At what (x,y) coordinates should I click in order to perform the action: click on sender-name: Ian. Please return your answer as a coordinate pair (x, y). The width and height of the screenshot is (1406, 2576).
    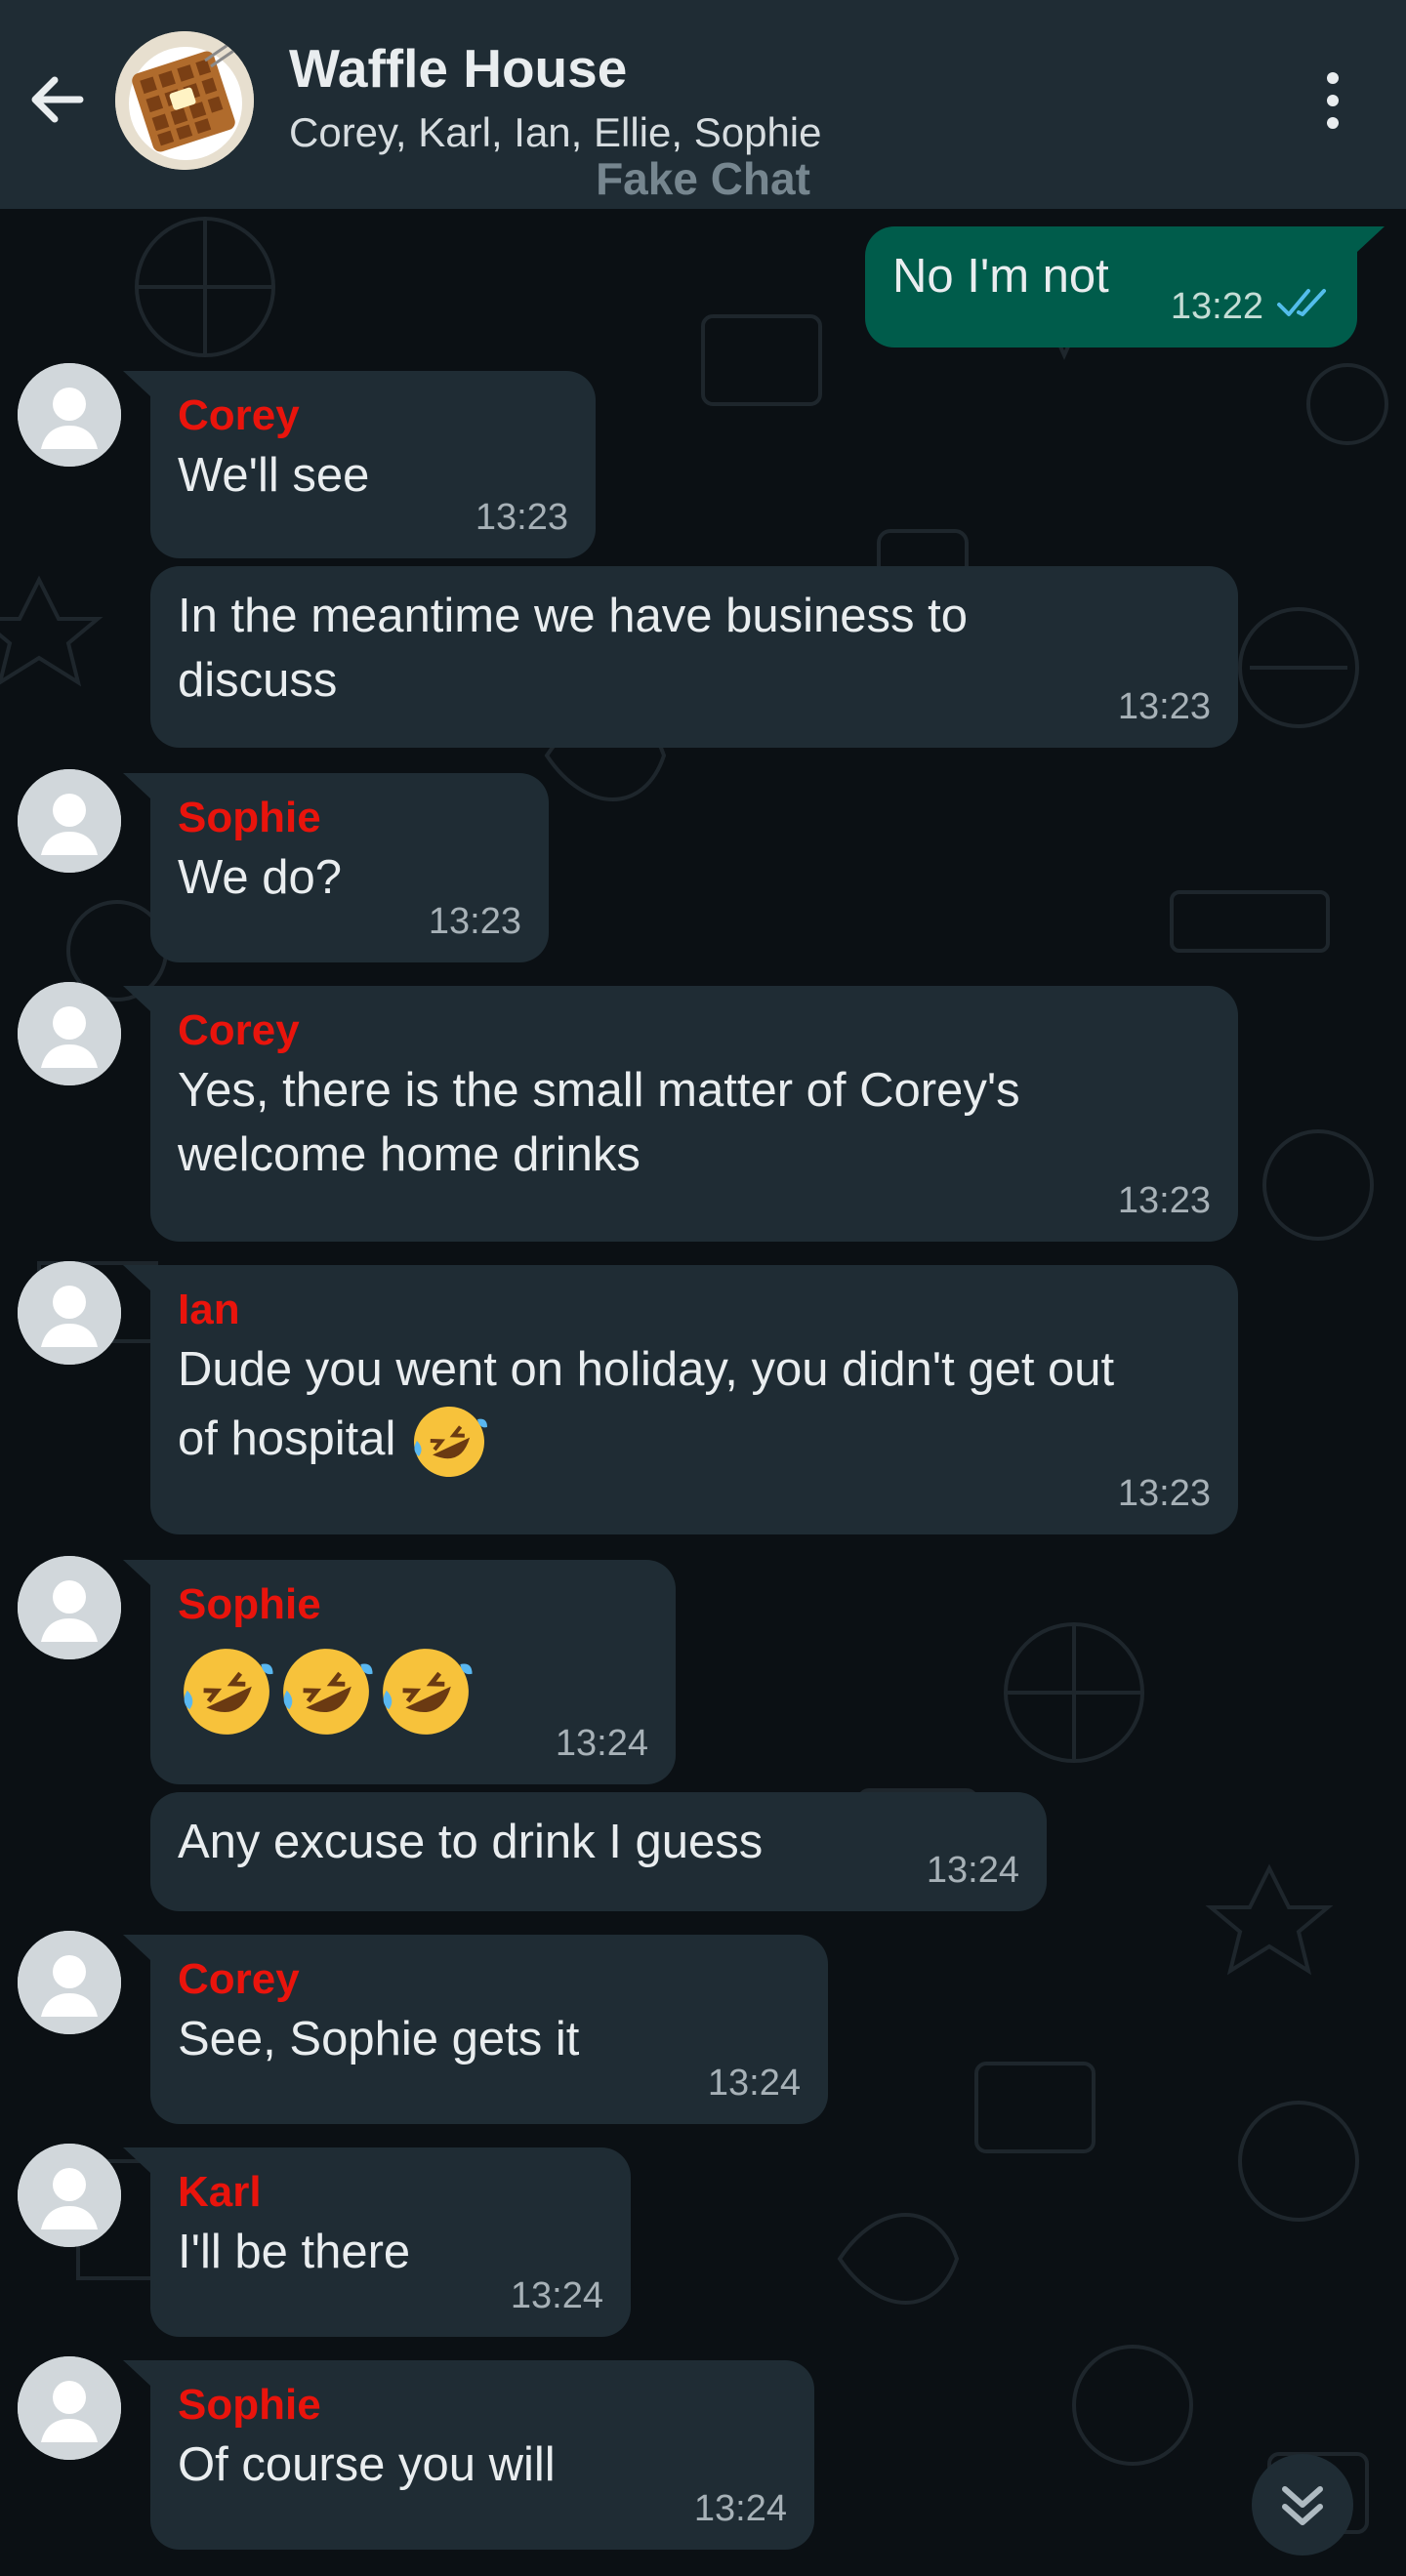
    Looking at the image, I should click on (694, 1310).